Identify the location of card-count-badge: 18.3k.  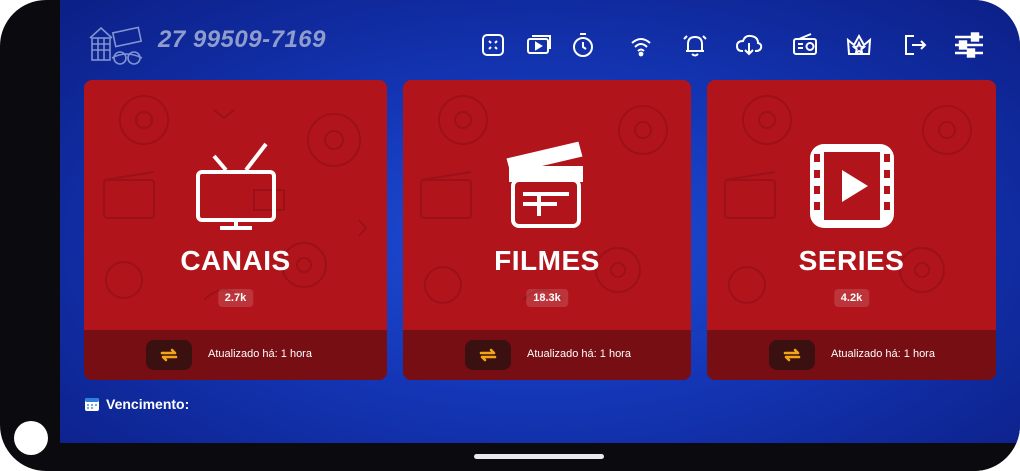
(547, 298).